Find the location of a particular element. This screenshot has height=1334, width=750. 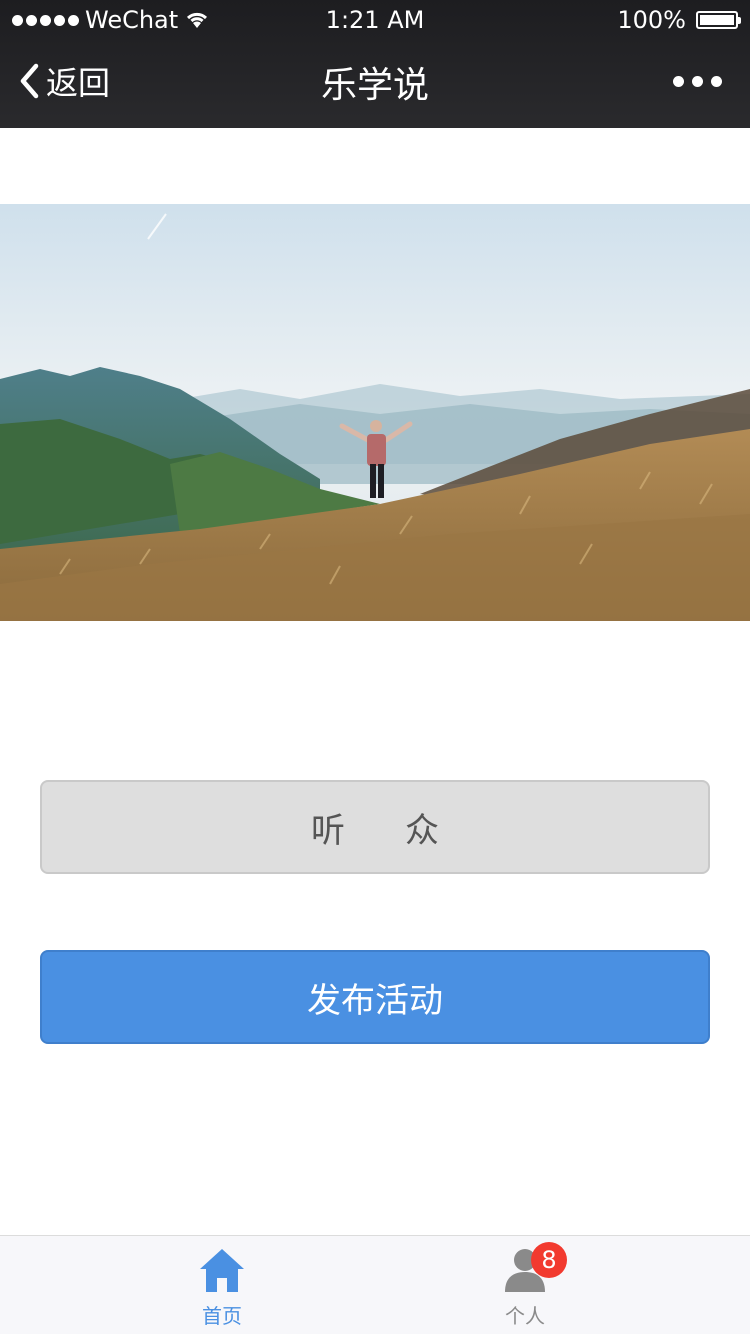

nav-bar: 返回 乐学说 is located at coordinates (375, 84).